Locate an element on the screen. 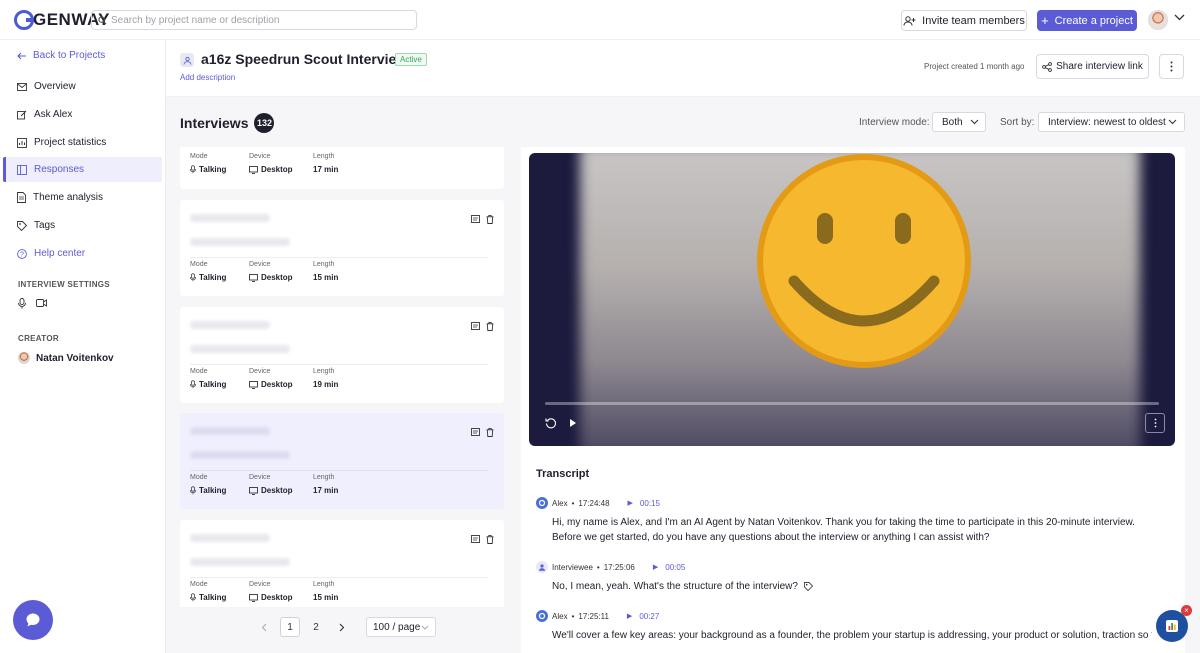 The height and width of the screenshot is (653, 1200). chat-button is located at coordinates (33, 620).